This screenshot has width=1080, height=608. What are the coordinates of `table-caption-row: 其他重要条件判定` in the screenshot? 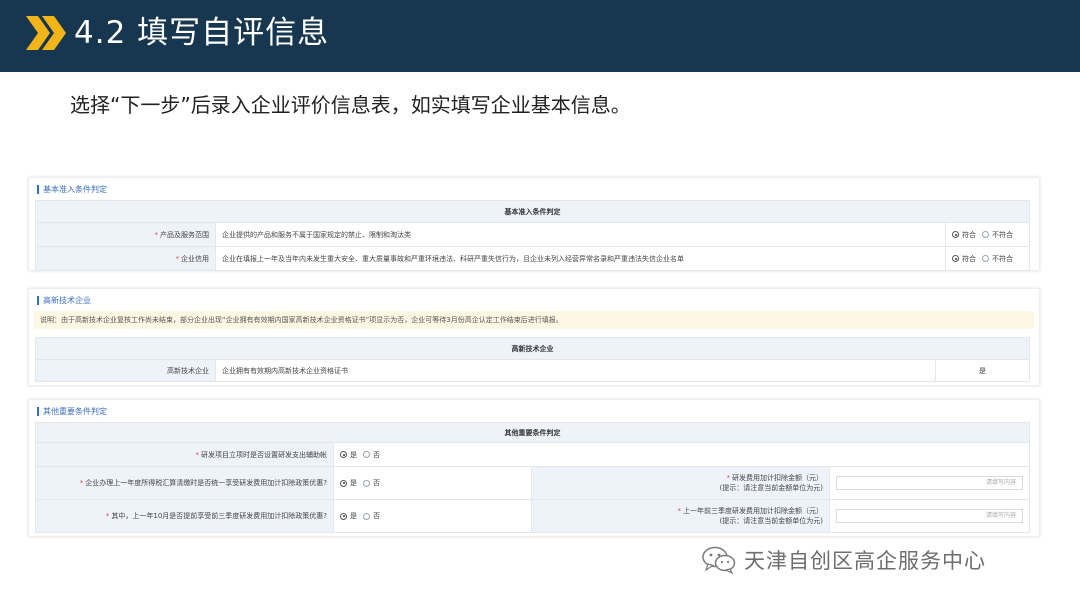 It's located at (532, 432).